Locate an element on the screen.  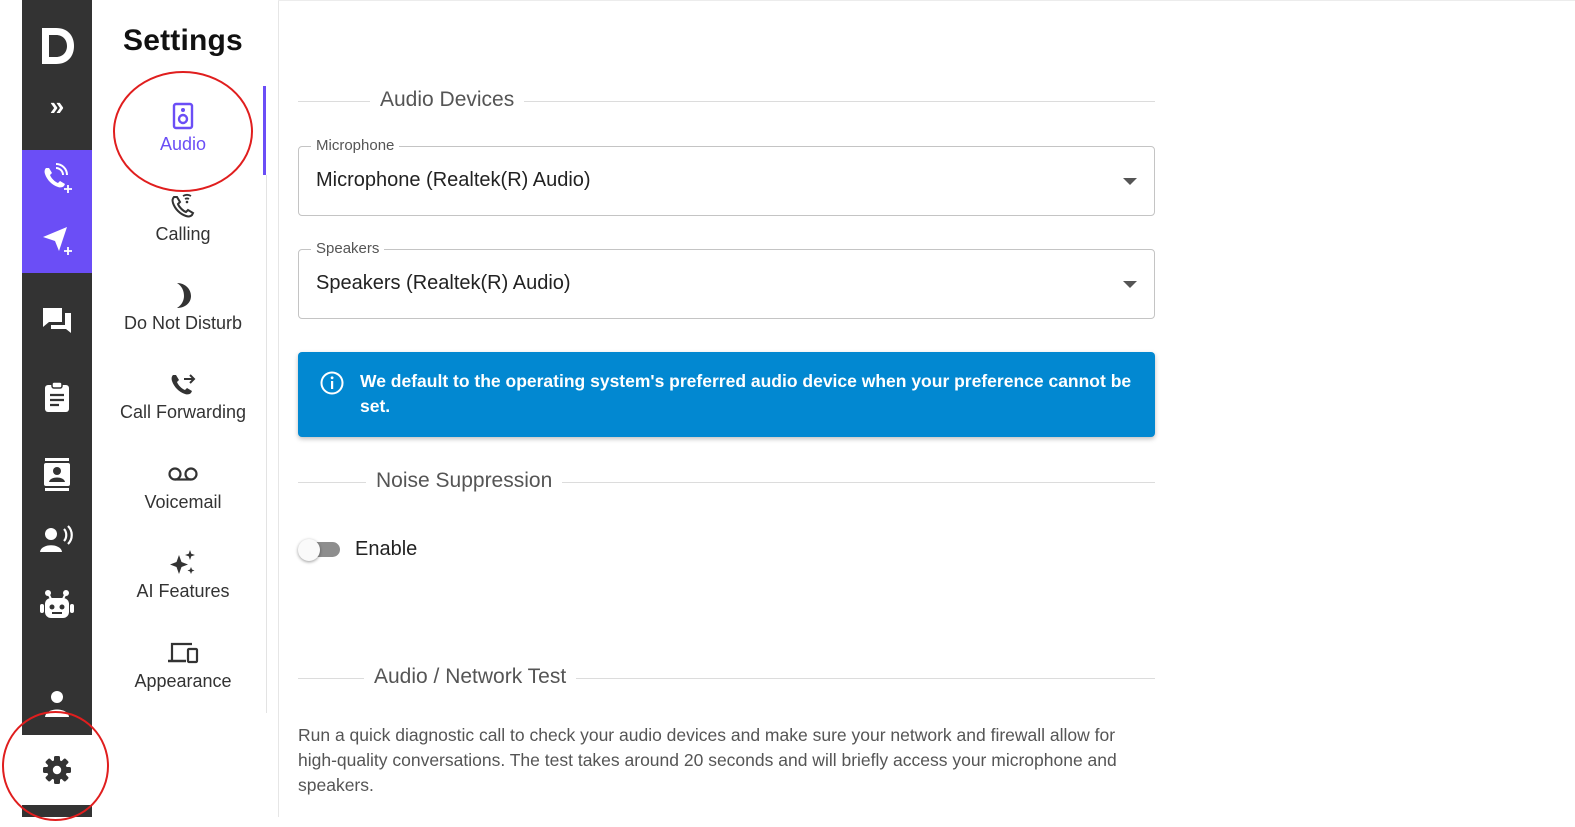
send-add-icon is located at coordinates (57, 241).